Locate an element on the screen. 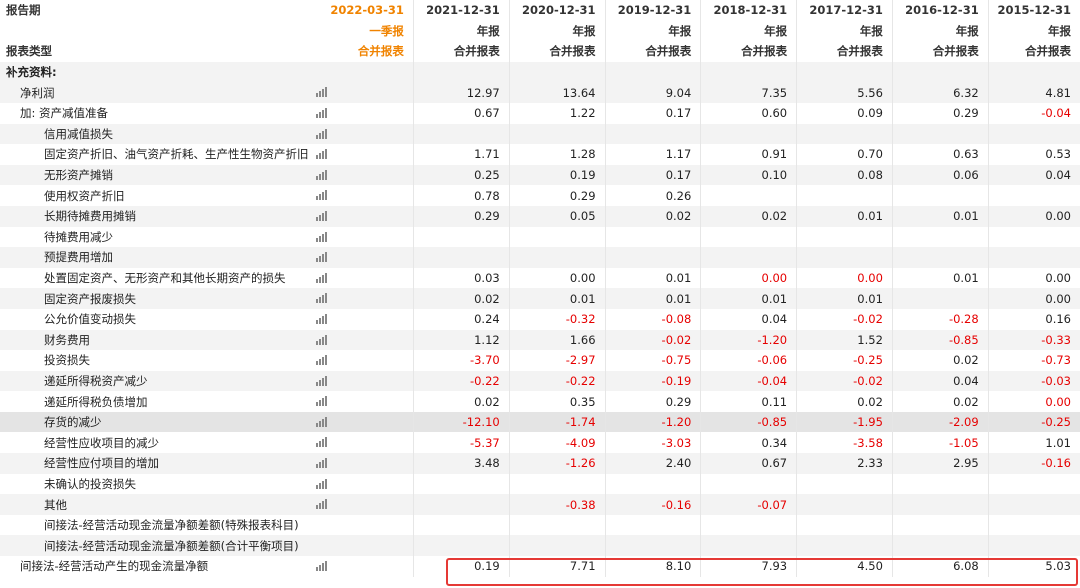  value-cell: 7.93 is located at coordinates (748, 566).